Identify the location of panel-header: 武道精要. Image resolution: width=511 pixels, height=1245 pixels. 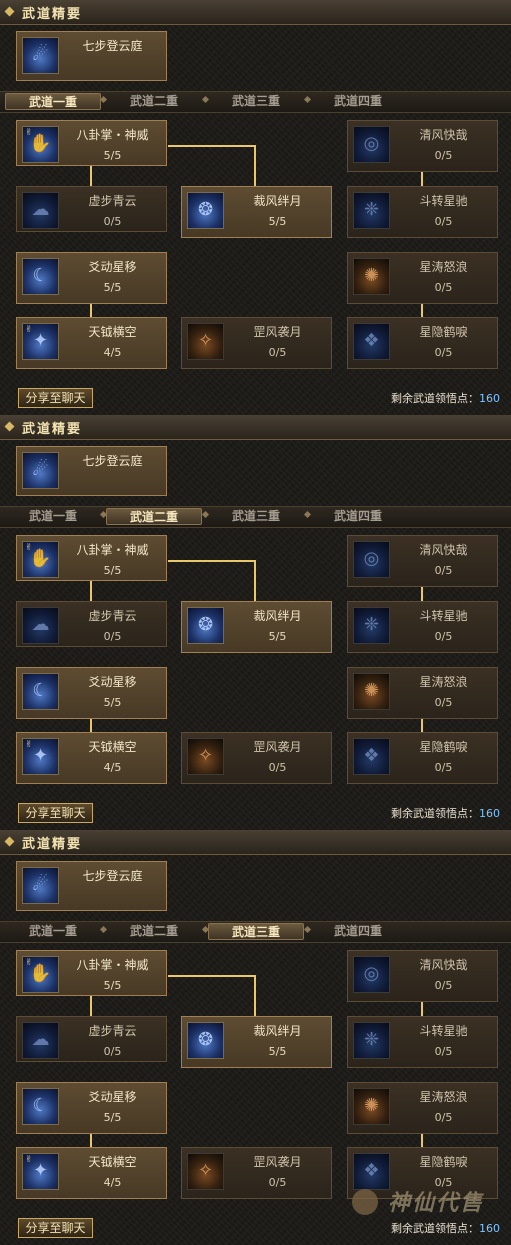
(255, 12).